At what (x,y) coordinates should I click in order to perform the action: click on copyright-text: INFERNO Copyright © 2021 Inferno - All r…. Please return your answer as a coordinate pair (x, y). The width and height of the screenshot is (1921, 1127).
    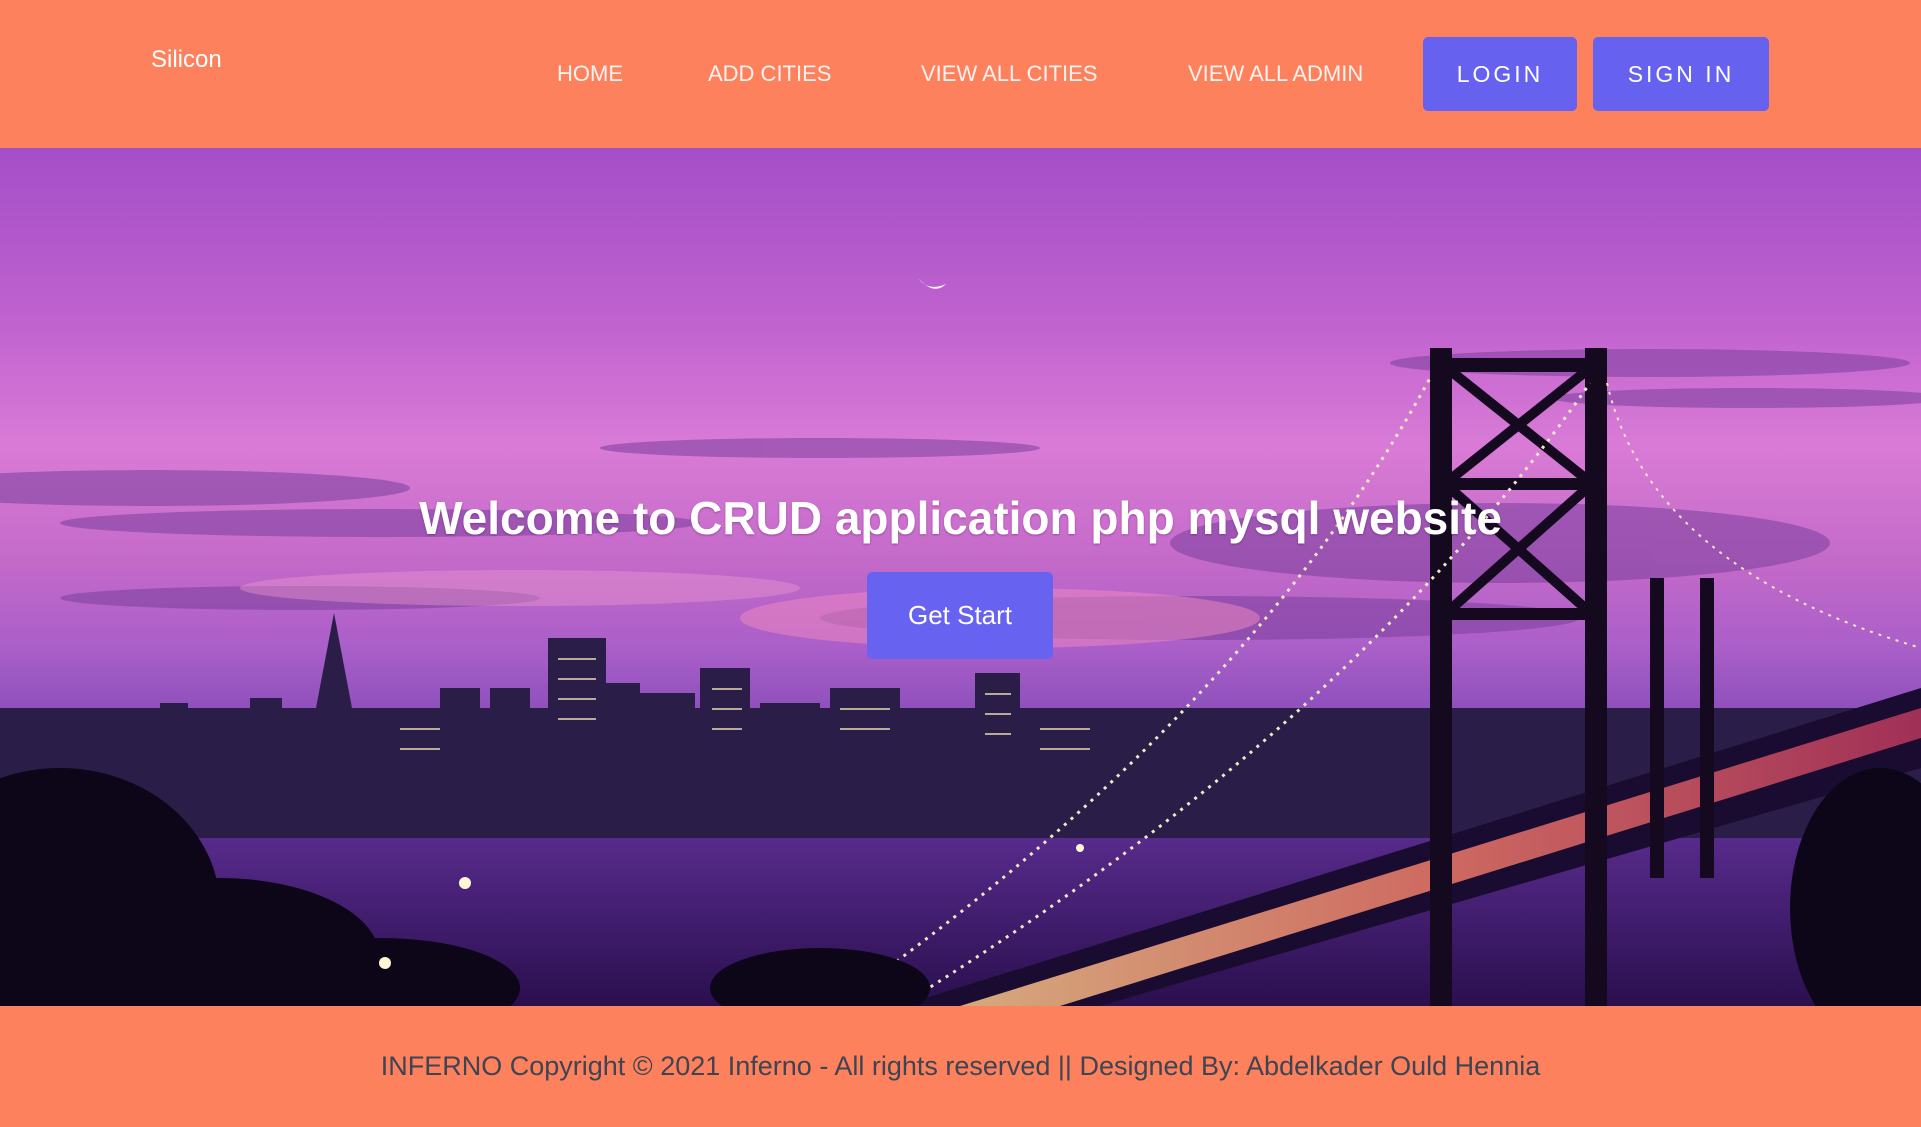
    Looking at the image, I should click on (960, 1066).